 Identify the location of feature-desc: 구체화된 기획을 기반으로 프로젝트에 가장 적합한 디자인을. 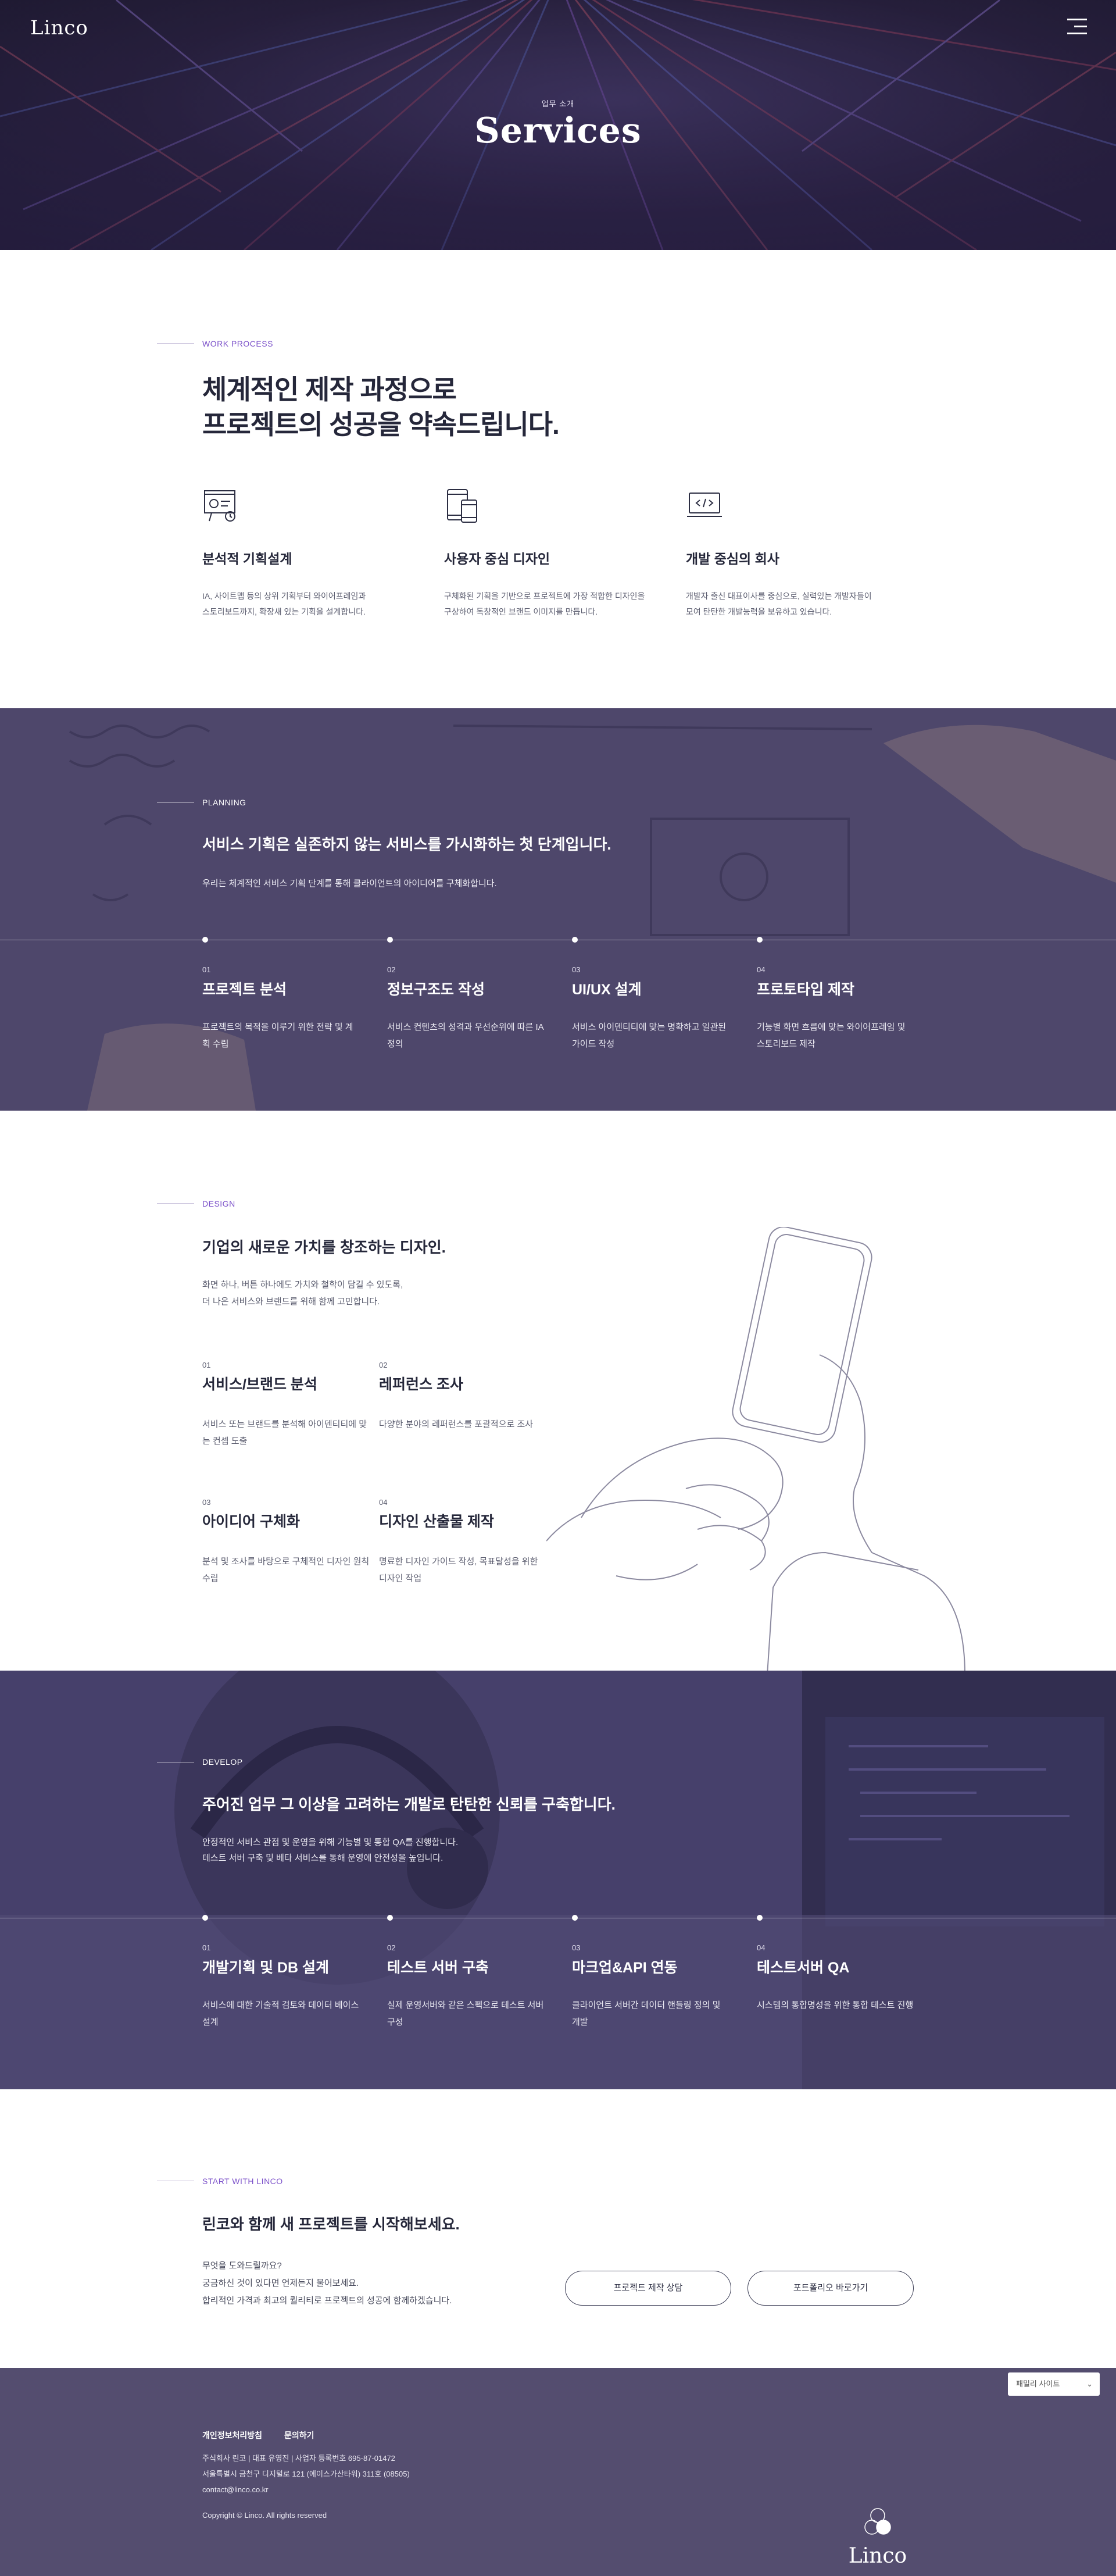
(544, 596).